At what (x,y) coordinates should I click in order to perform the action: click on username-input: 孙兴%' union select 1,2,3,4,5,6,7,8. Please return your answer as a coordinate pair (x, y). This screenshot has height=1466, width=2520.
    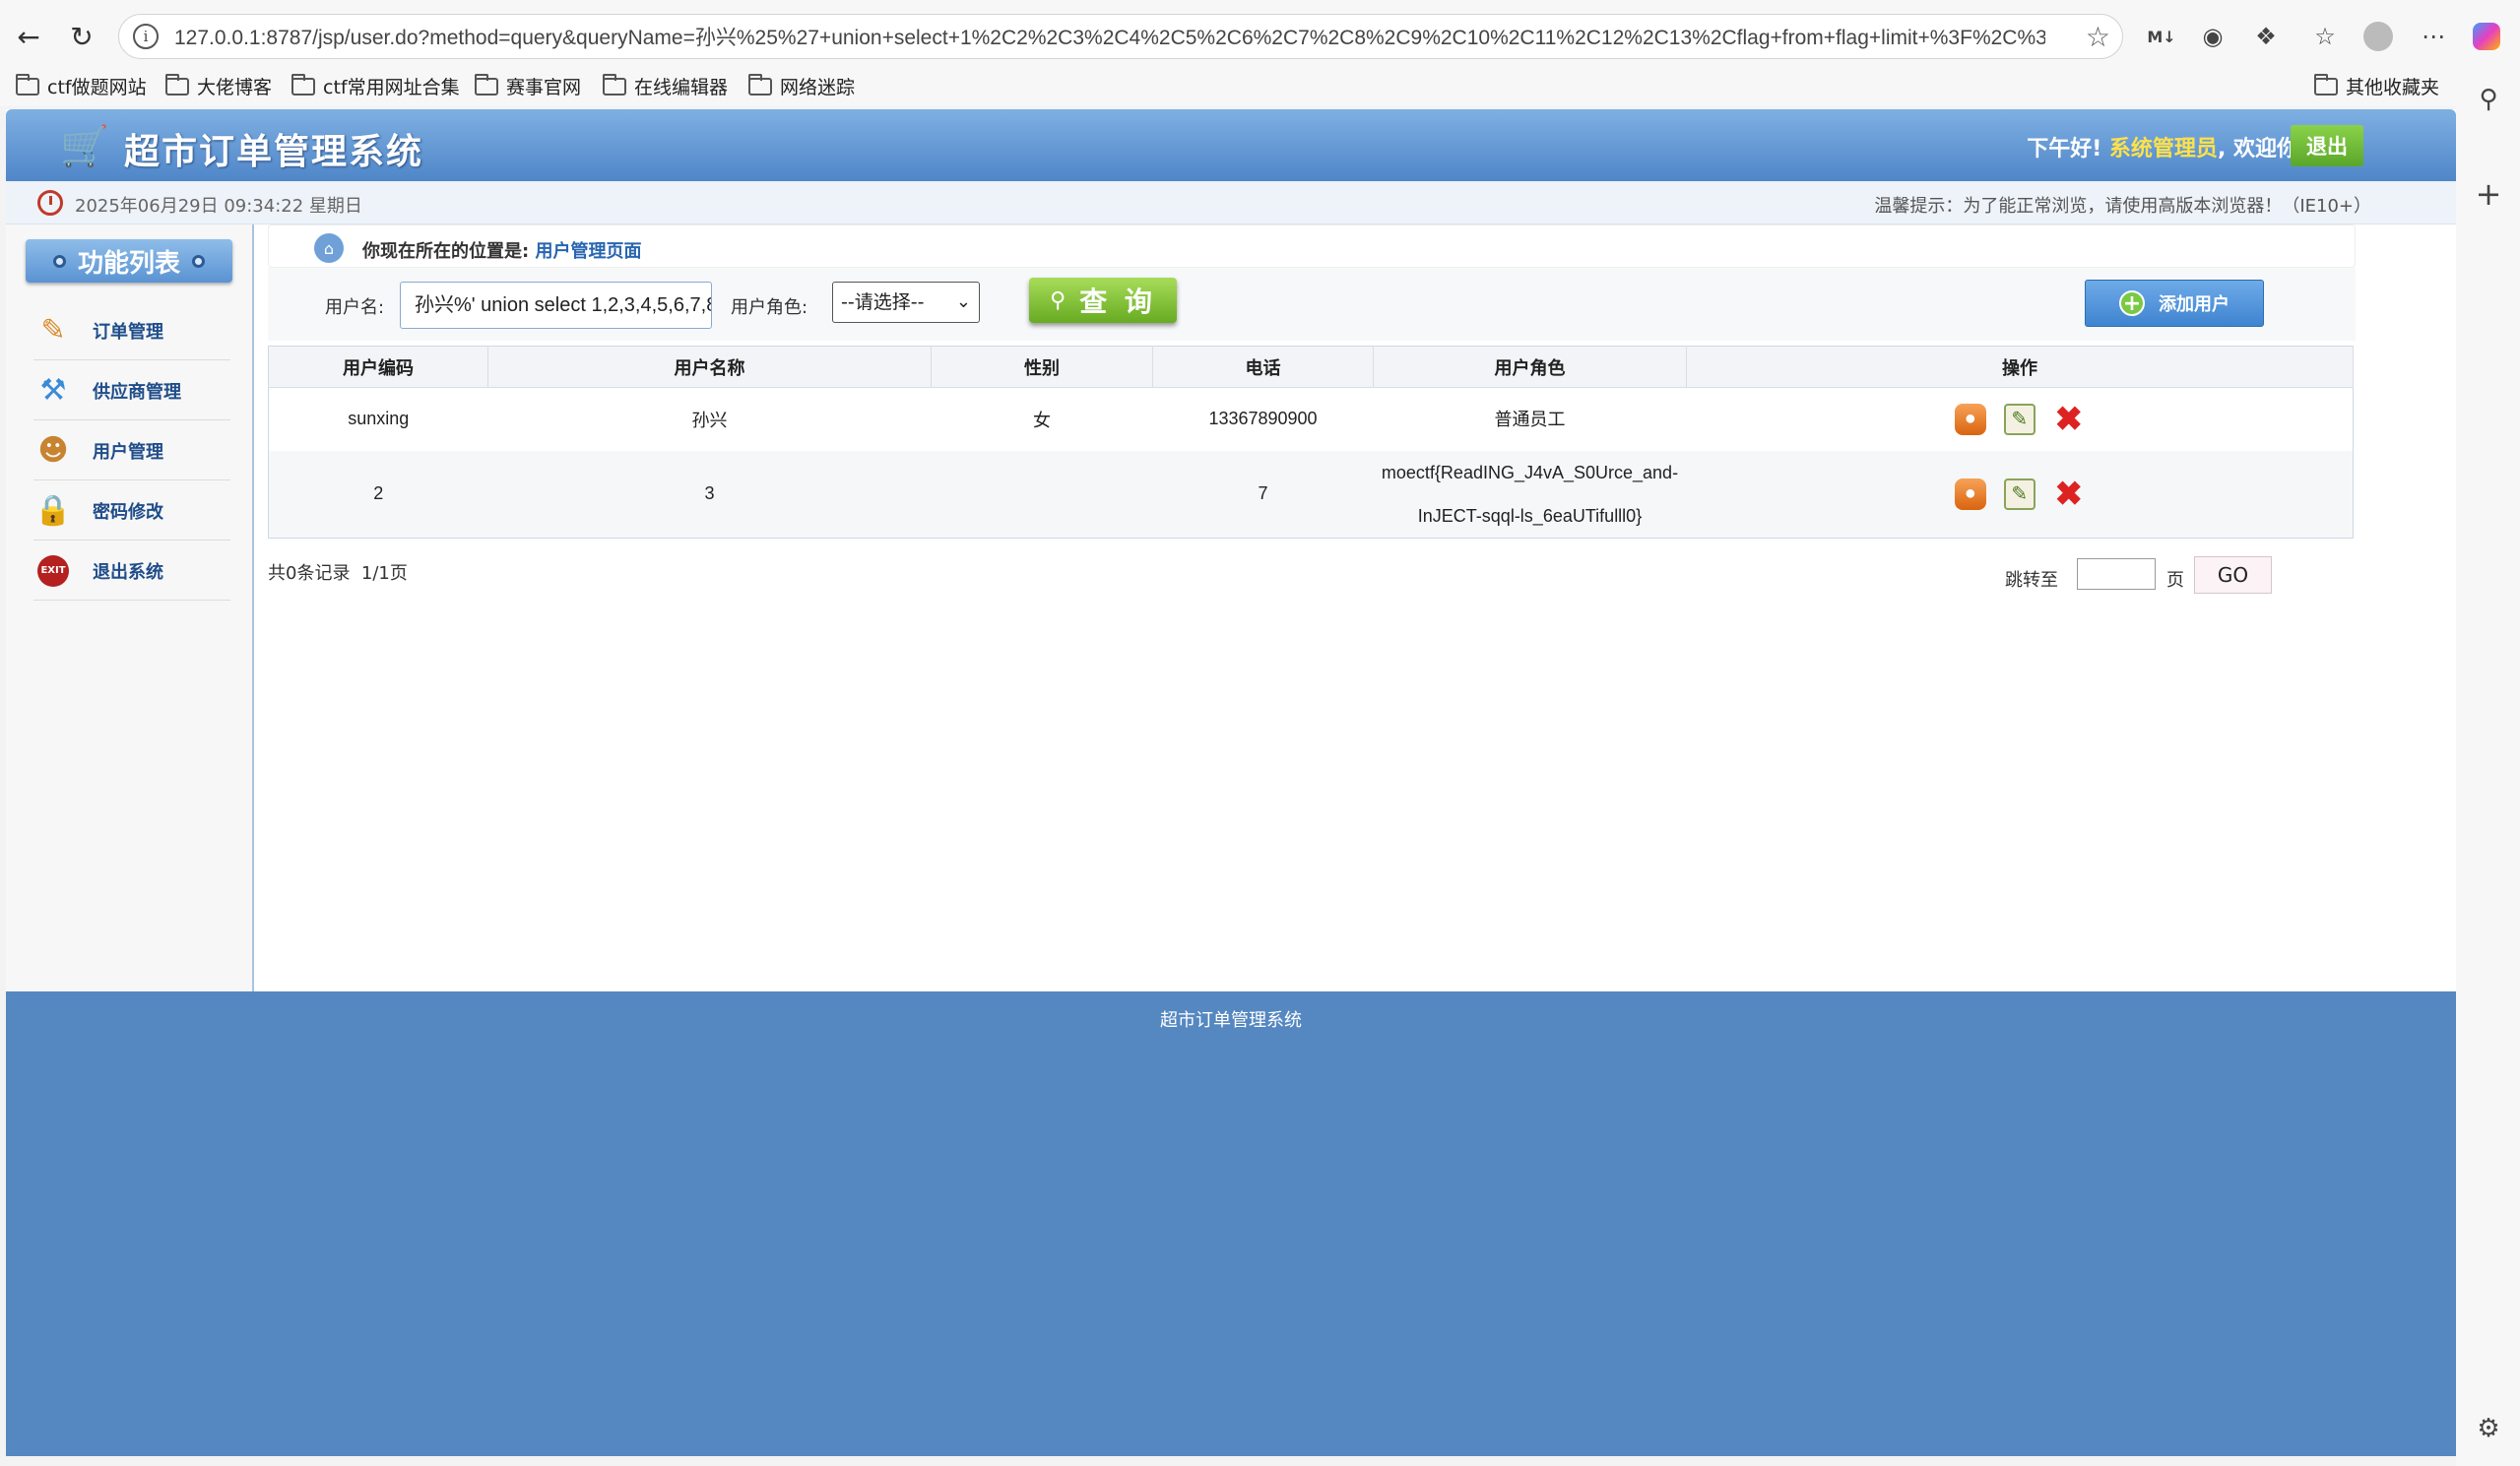
    Looking at the image, I should click on (556, 306).